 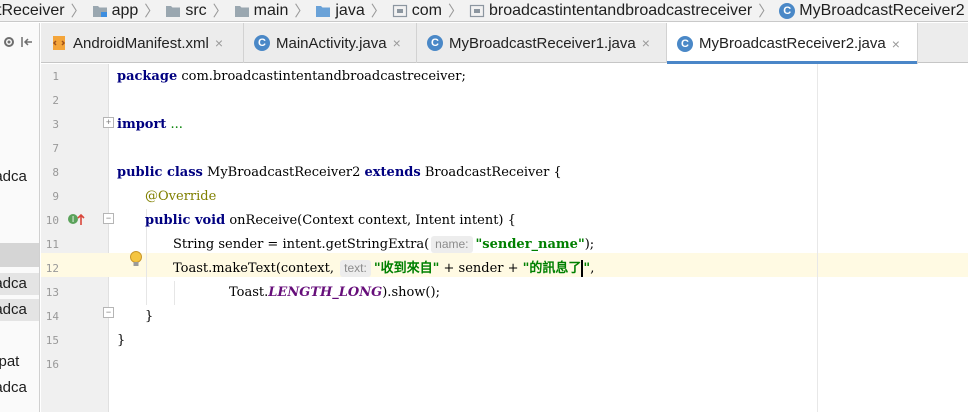 I want to click on parameter-hint: name:, so click(x=452, y=244).